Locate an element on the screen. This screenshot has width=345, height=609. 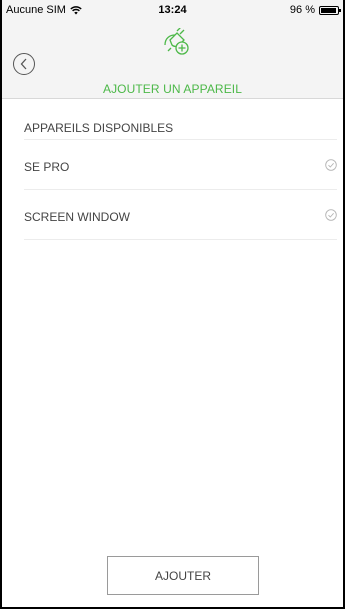
device-item-screen-window: SCREEN WINDOW is located at coordinates (180, 215).